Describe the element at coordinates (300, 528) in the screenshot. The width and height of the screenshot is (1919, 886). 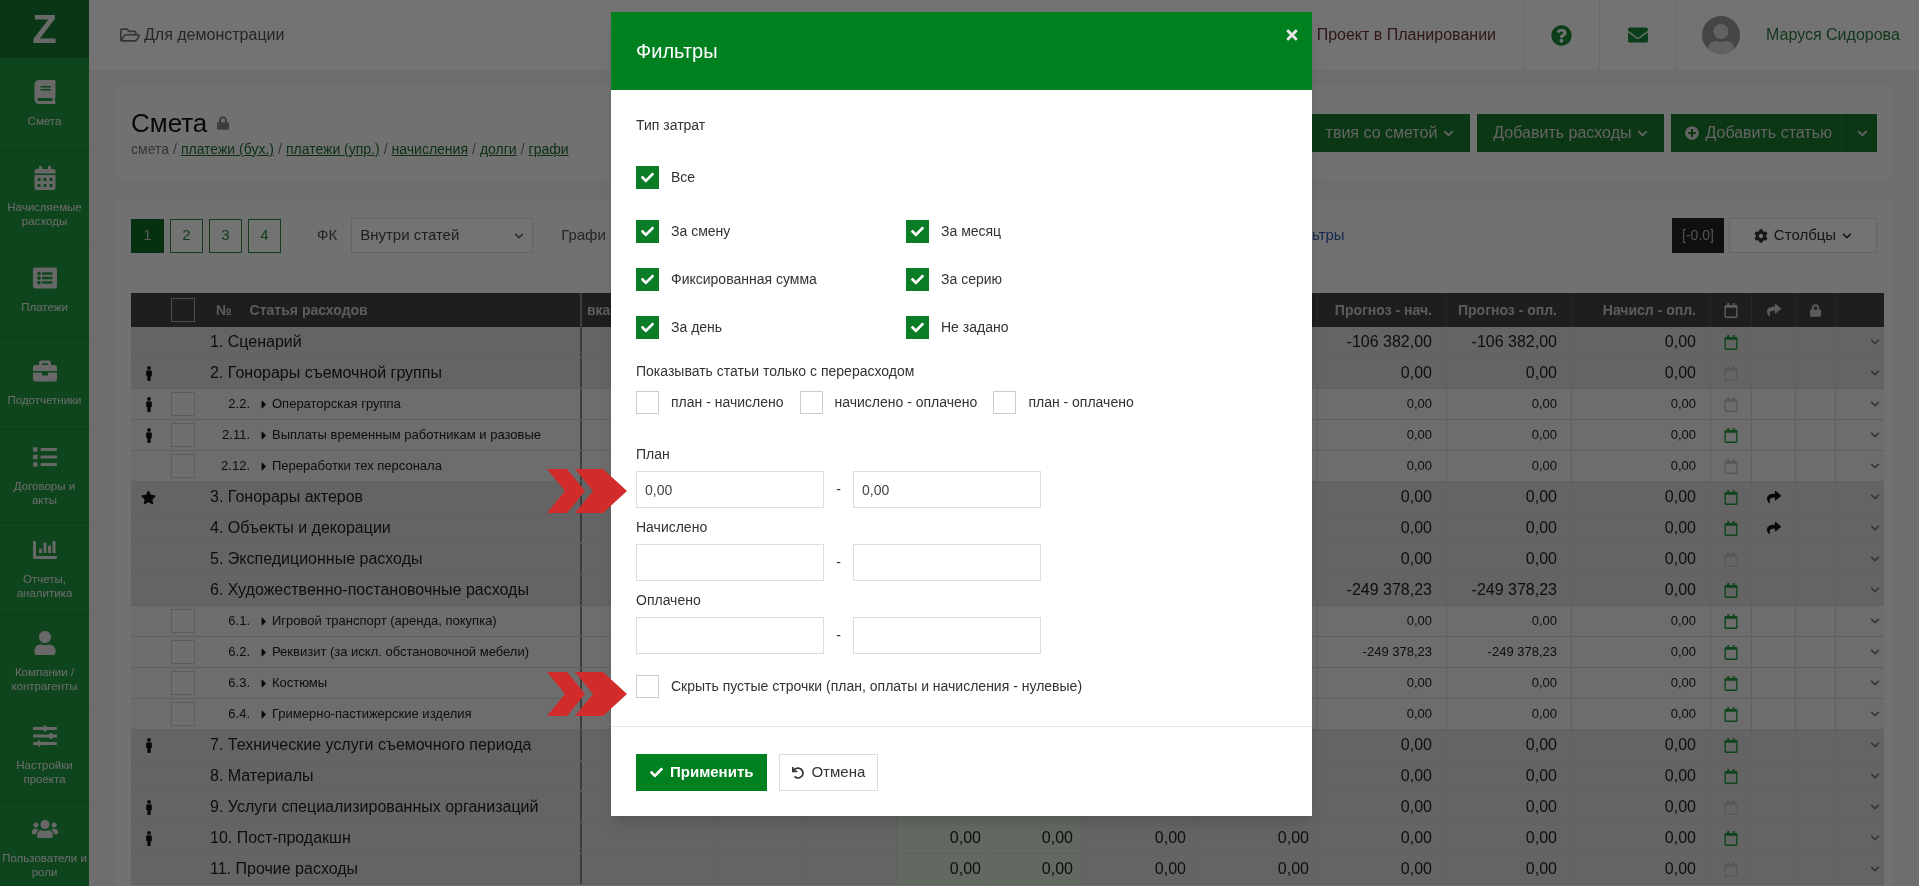
I see `row-title: 4. Объекты и декорации` at that location.